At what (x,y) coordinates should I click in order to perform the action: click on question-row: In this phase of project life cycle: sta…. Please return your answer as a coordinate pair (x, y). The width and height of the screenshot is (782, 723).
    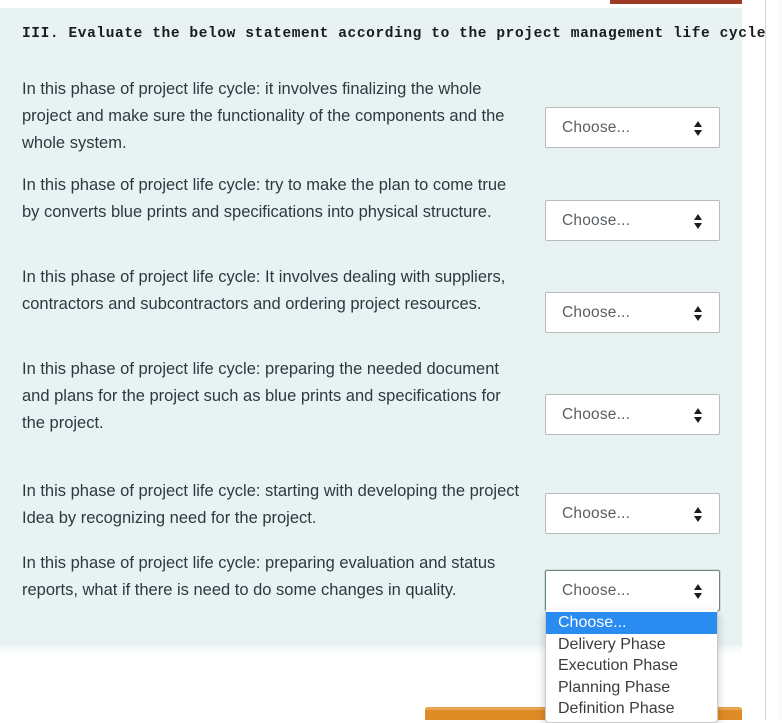
    Looking at the image, I should click on (371, 514).